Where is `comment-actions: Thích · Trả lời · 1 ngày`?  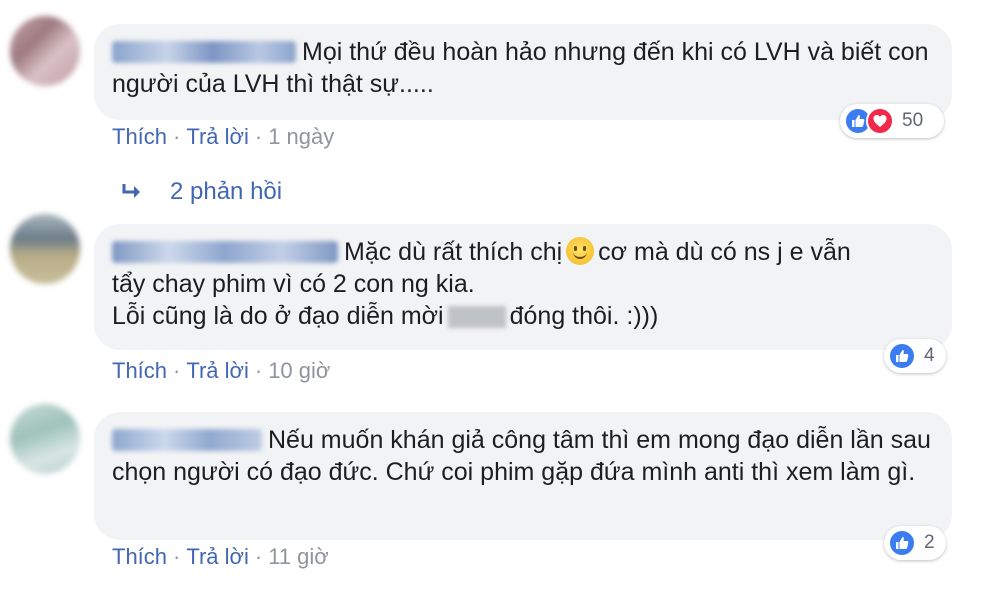
comment-actions: Thích · Trả lời · 1 ngày is located at coordinates (223, 137).